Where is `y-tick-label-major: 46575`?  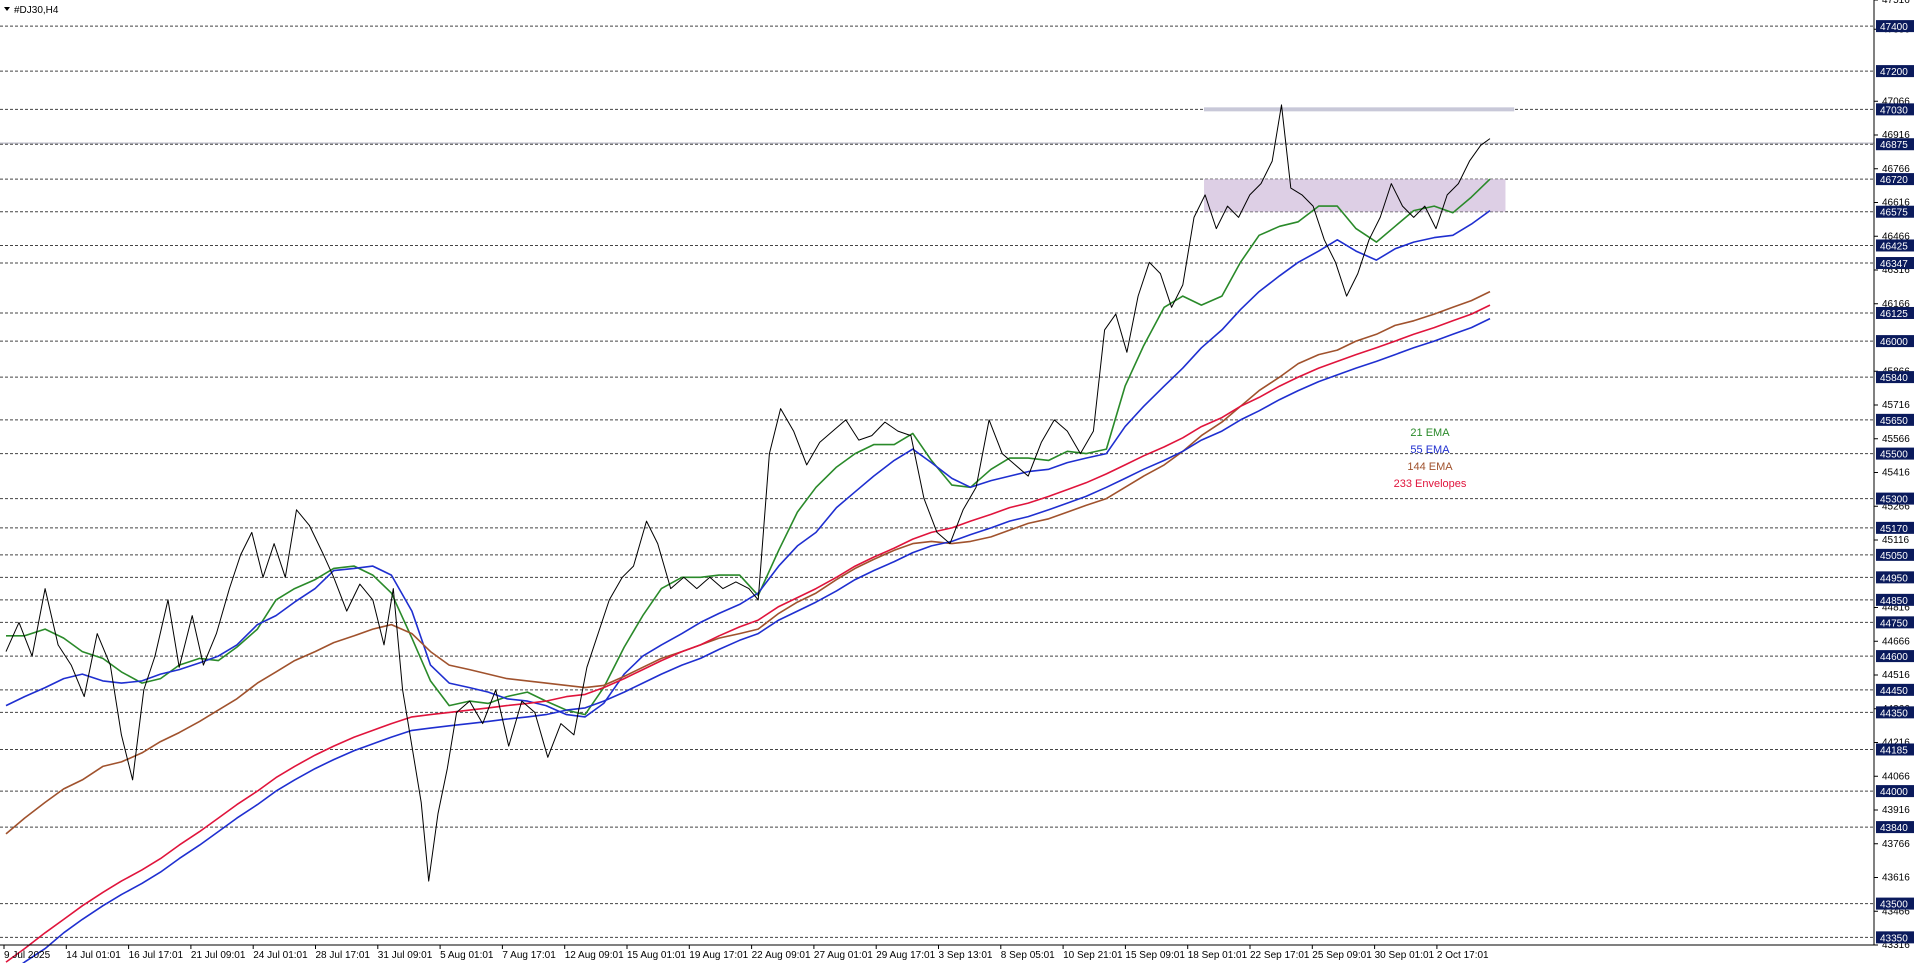 y-tick-label-major: 46575 is located at coordinates (1894, 213).